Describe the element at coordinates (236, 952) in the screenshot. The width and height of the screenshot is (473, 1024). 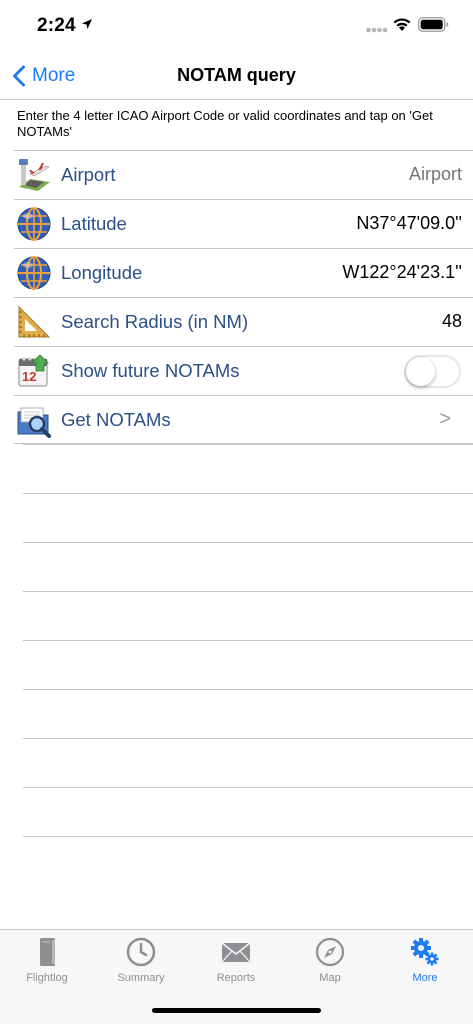
I see `envelope-icon` at that location.